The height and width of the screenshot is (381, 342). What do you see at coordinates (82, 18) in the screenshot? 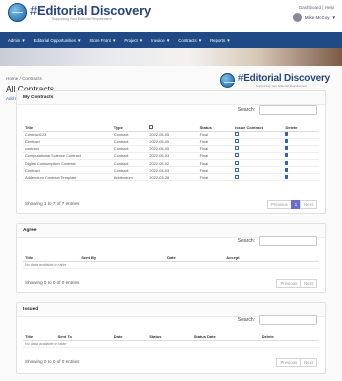
I see `brand-tagline: Supporting Your Editorial Requirement` at bounding box center [82, 18].